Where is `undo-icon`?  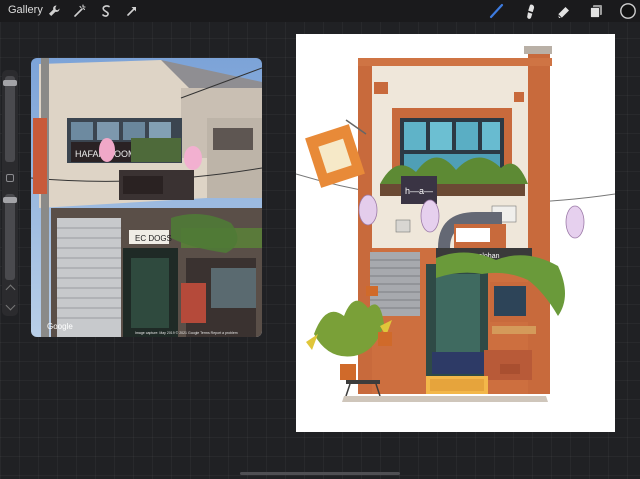 undo-icon is located at coordinates (10, 289).